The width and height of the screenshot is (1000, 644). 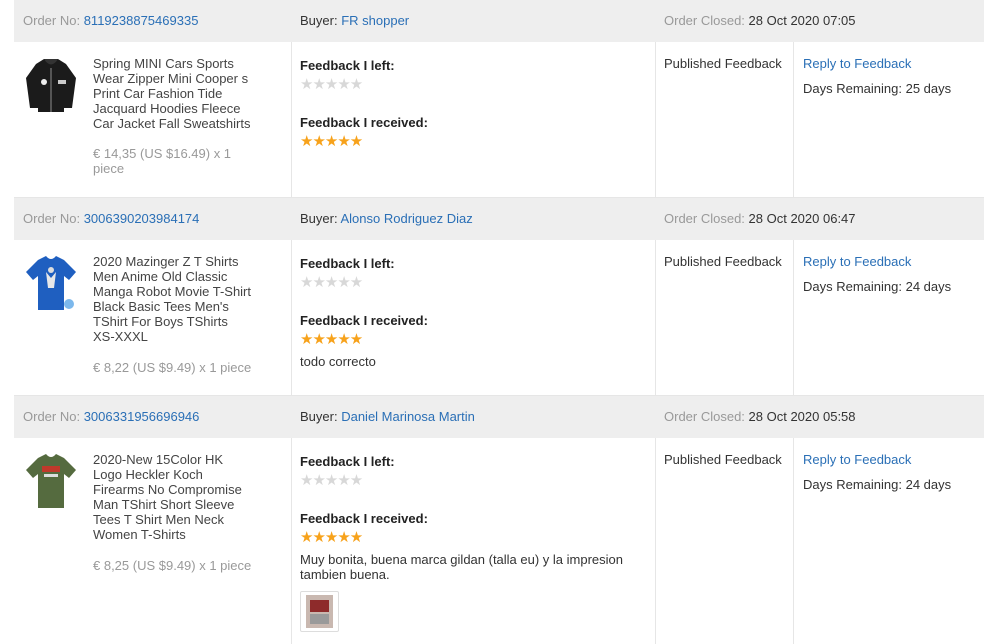 What do you see at coordinates (142, 416) in the screenshot?
I see `order-number-link: 3006331956696946` at bounding box center [142, 416].